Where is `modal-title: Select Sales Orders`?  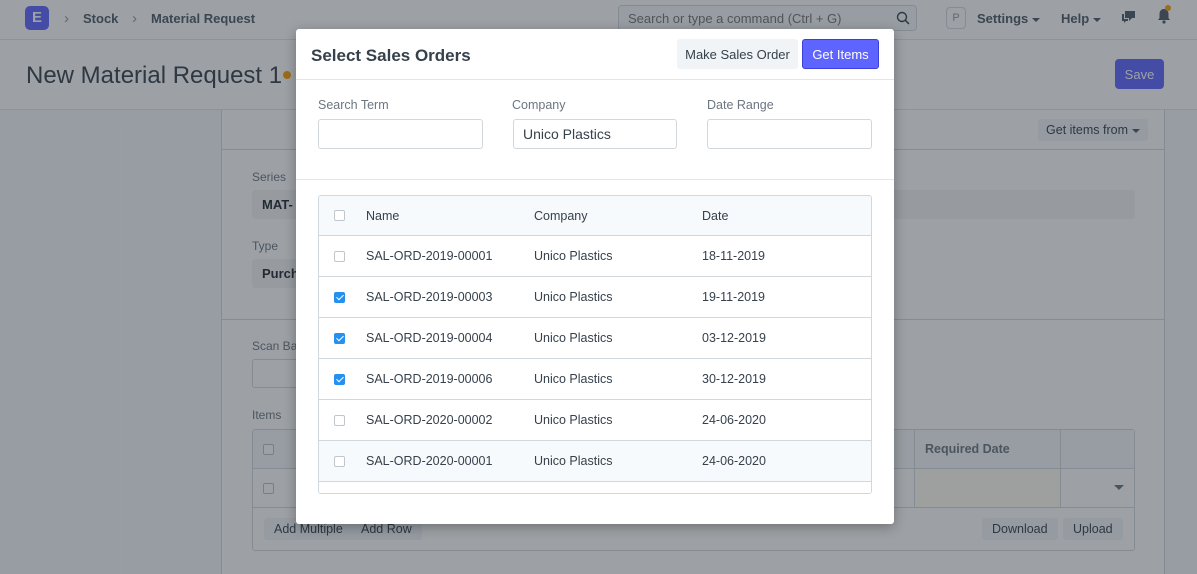
modal-title: Select Sales Orders is located at coordinates (391, 55).